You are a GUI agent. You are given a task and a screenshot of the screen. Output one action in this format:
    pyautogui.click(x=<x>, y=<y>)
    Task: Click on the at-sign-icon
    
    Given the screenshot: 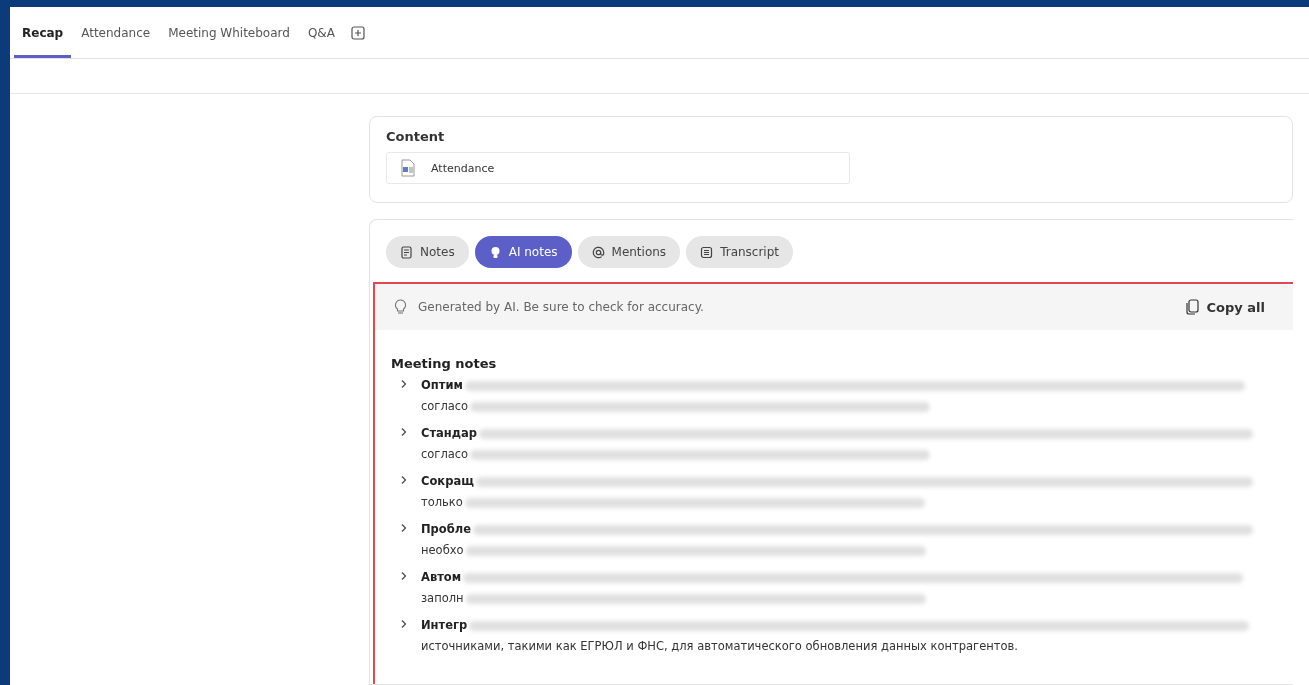 What is the action you would take?
    pyautogui.click(x=598, y=252)
    